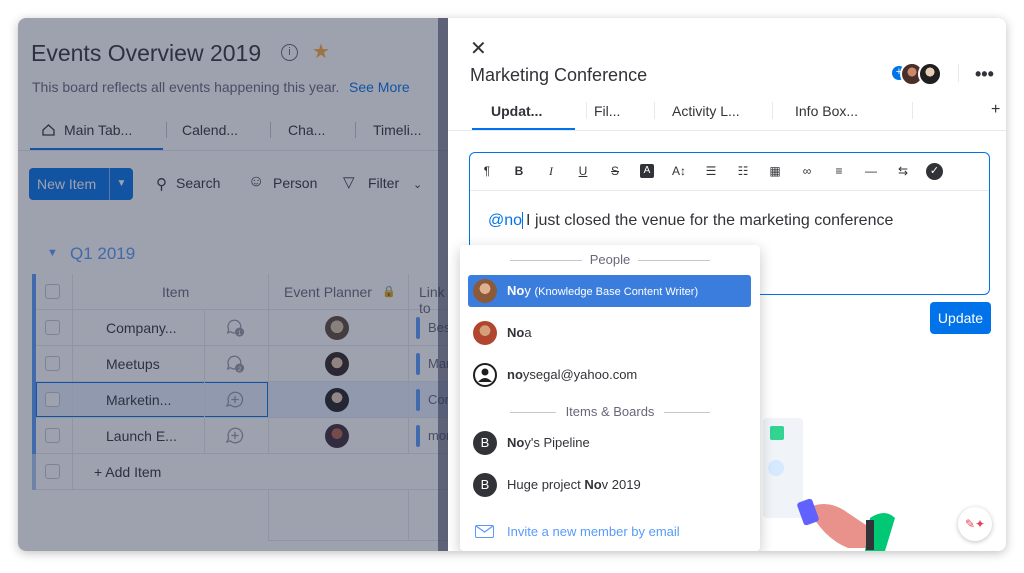 Image resolution: width=1024 pixels, height=573 pixels. Describe the element at coordinates (558, 75) in the screenshot. I see `panel-title: Marketing Conference` at that location.